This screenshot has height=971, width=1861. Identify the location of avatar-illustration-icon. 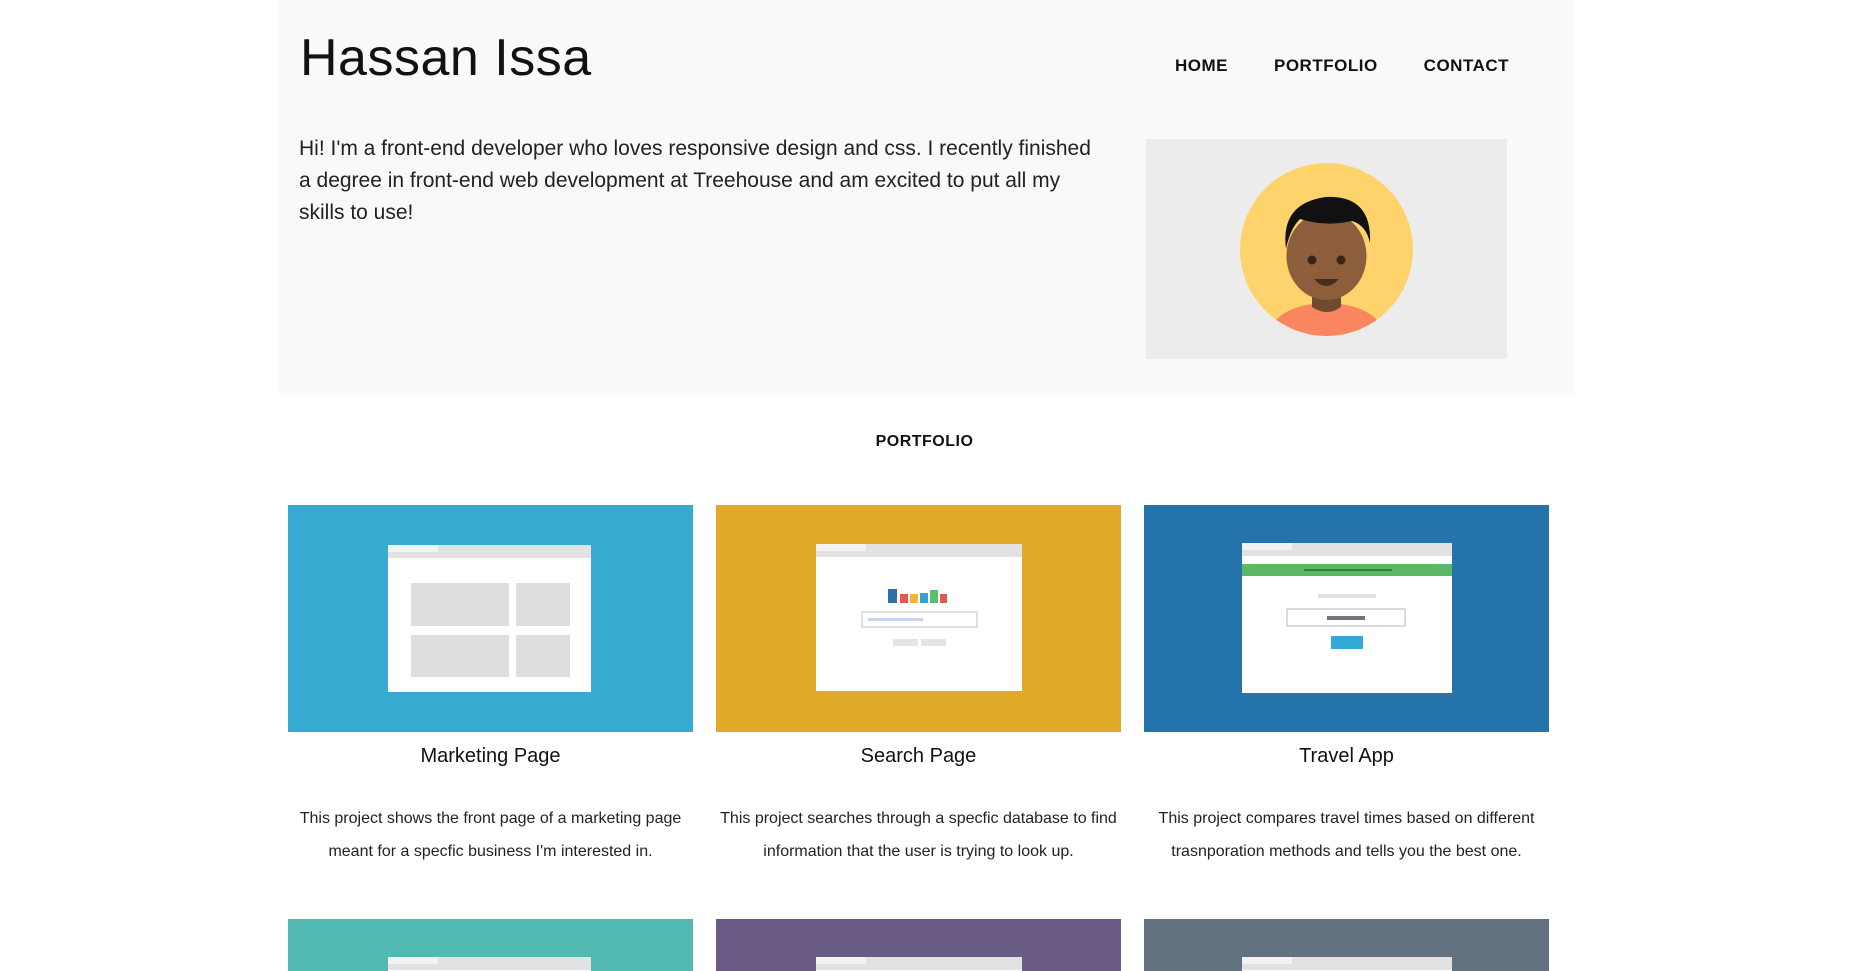
(1326, 249).